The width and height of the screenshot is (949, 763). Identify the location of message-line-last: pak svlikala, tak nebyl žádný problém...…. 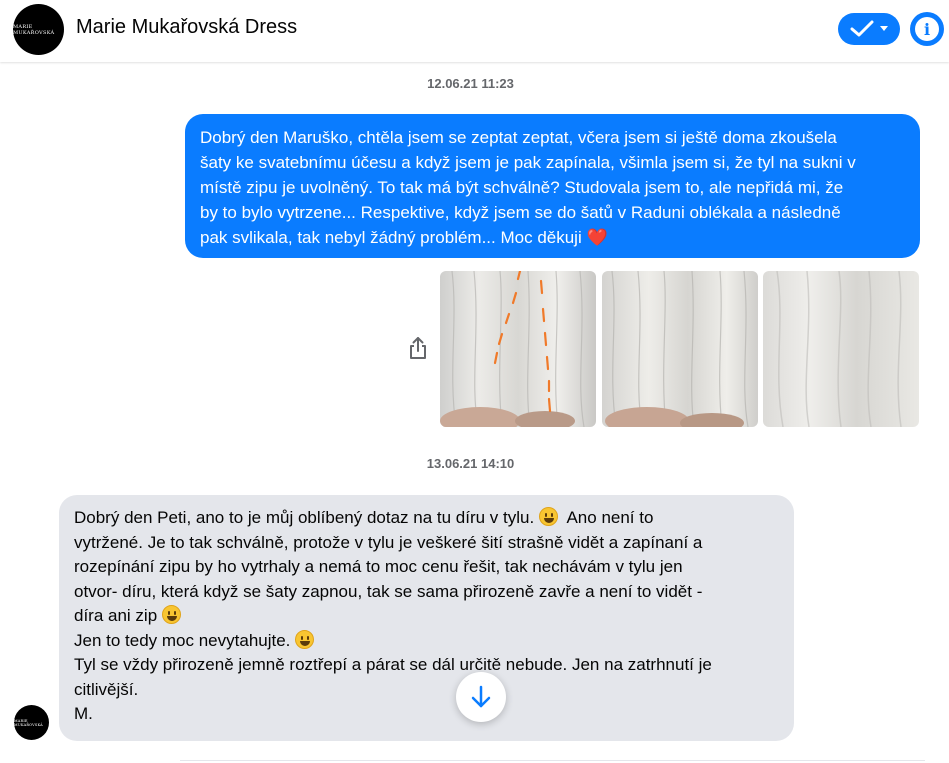
(553, 237).